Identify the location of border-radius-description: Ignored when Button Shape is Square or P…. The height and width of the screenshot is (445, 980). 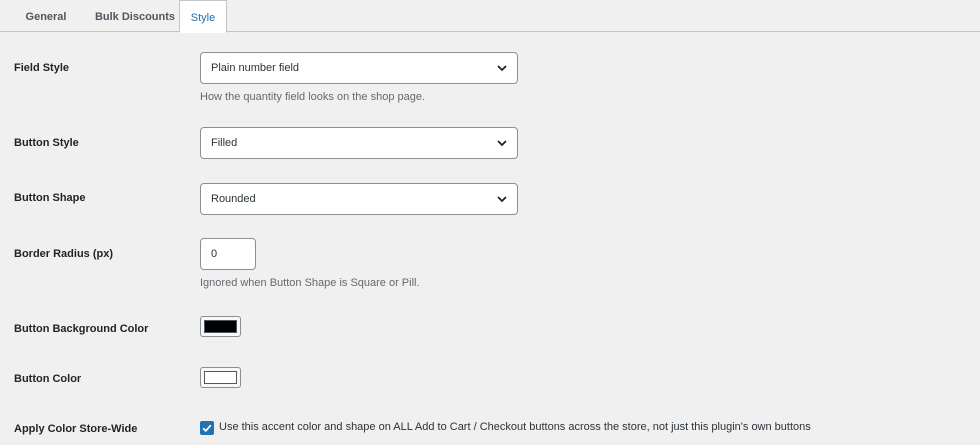
(310, 283).